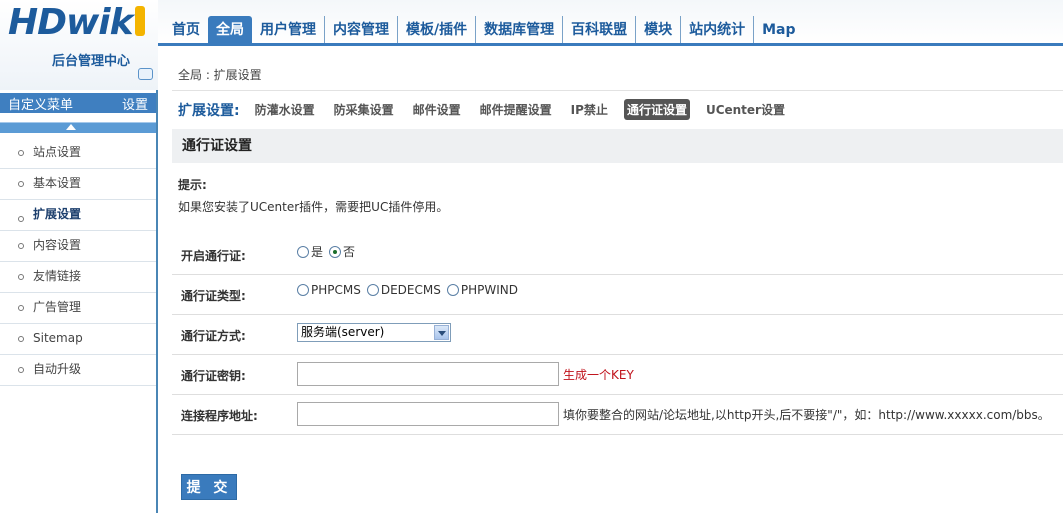 Image resolution: width=1063 pixels, height=513 pixels. Describe the element at coordinates (213, 256) in the screenshot. I see `enable-passport-label: 开启通行证:` at that location.